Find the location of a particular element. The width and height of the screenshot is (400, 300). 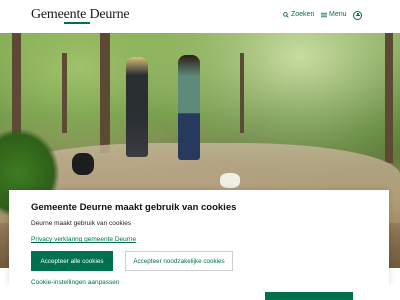

woman-right is located at coordinates (189, 107).